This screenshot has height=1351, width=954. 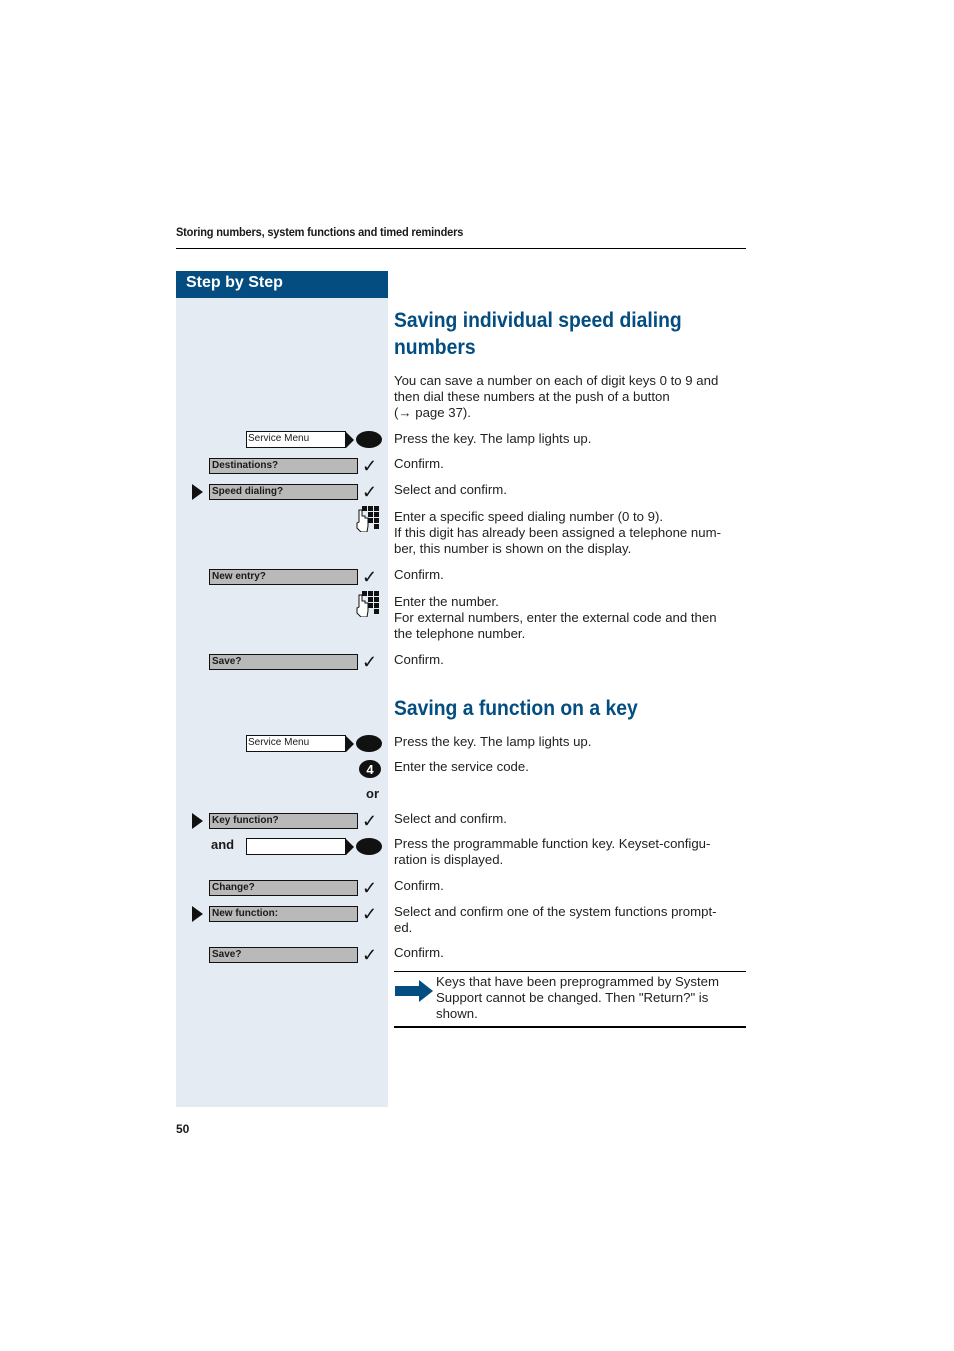 What do you see at coordinates (283, 577) in the screenshot?
I see `display-new-entry: New entry?` at bounding box center [283, 577].